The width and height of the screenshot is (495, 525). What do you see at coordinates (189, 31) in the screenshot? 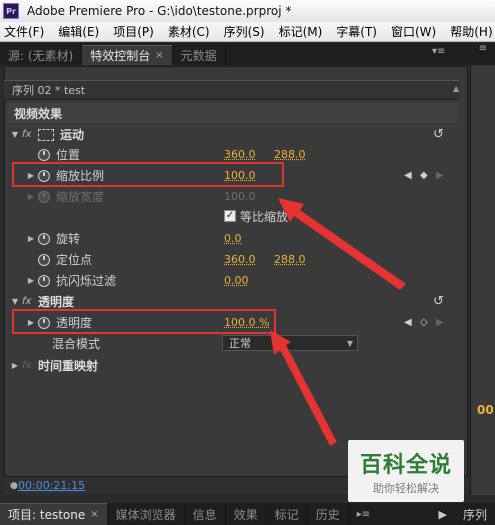
I see `menu-clip: 素材(C)` at bounding box center [189, 31].